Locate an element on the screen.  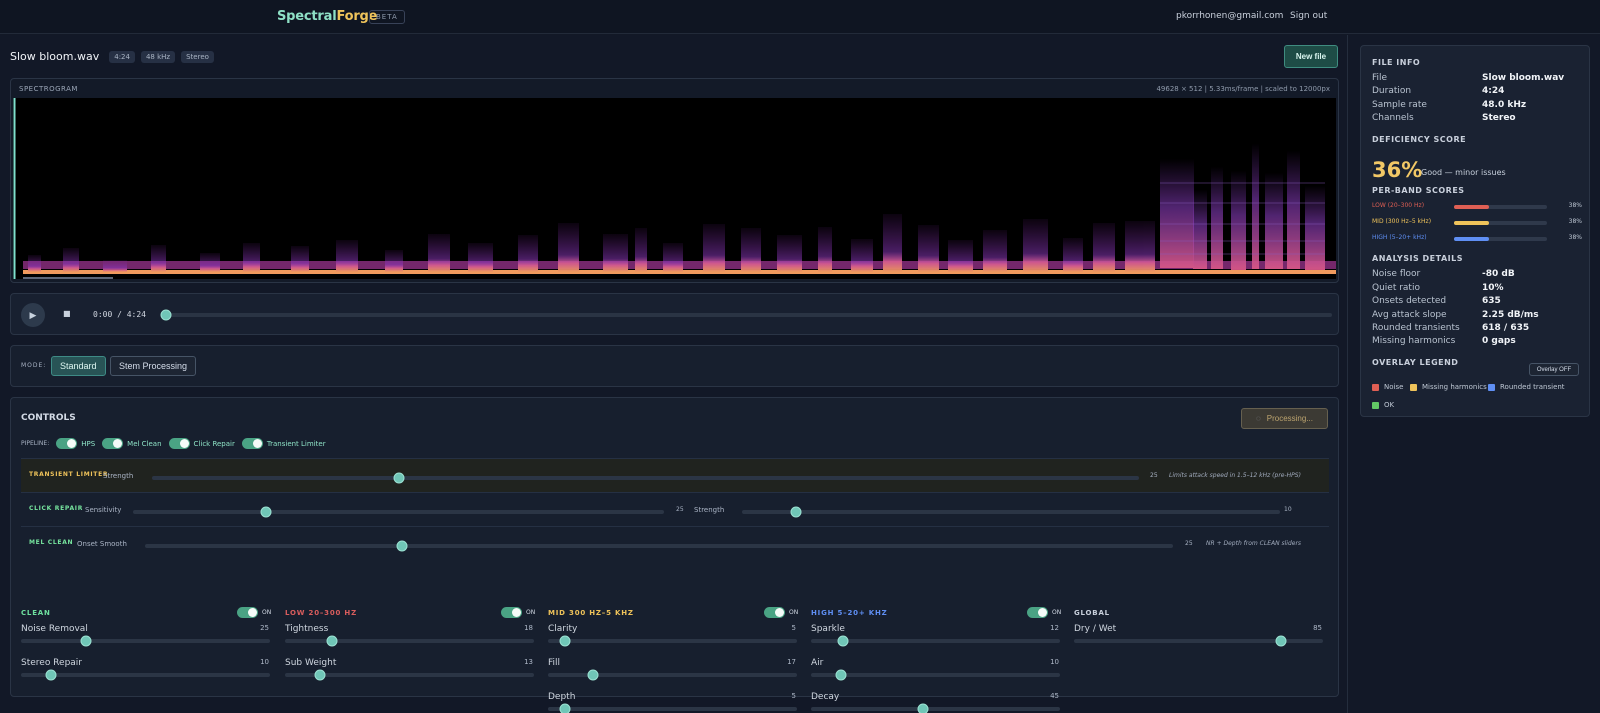
channels-badge: Stereo is located at coordinates (197, 56).